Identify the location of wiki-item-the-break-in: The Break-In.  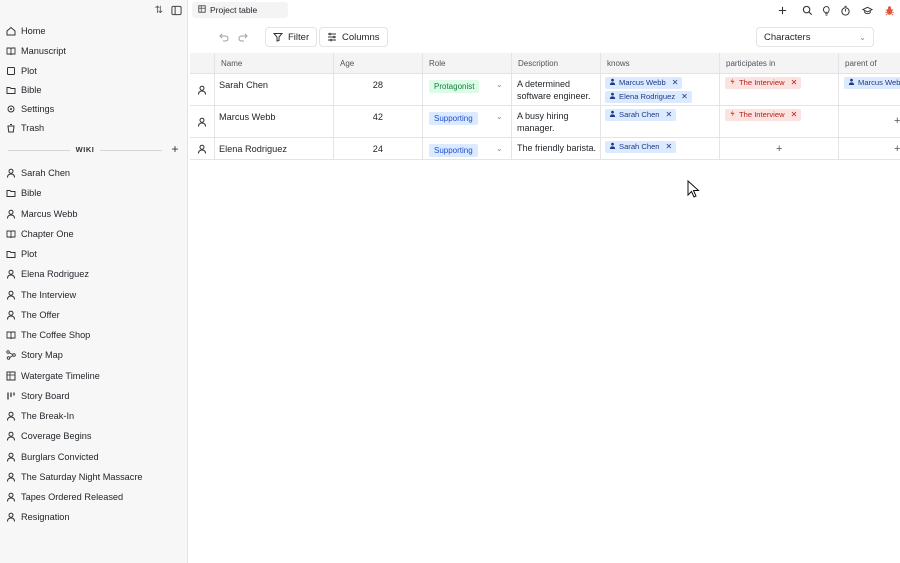
(40, 416).